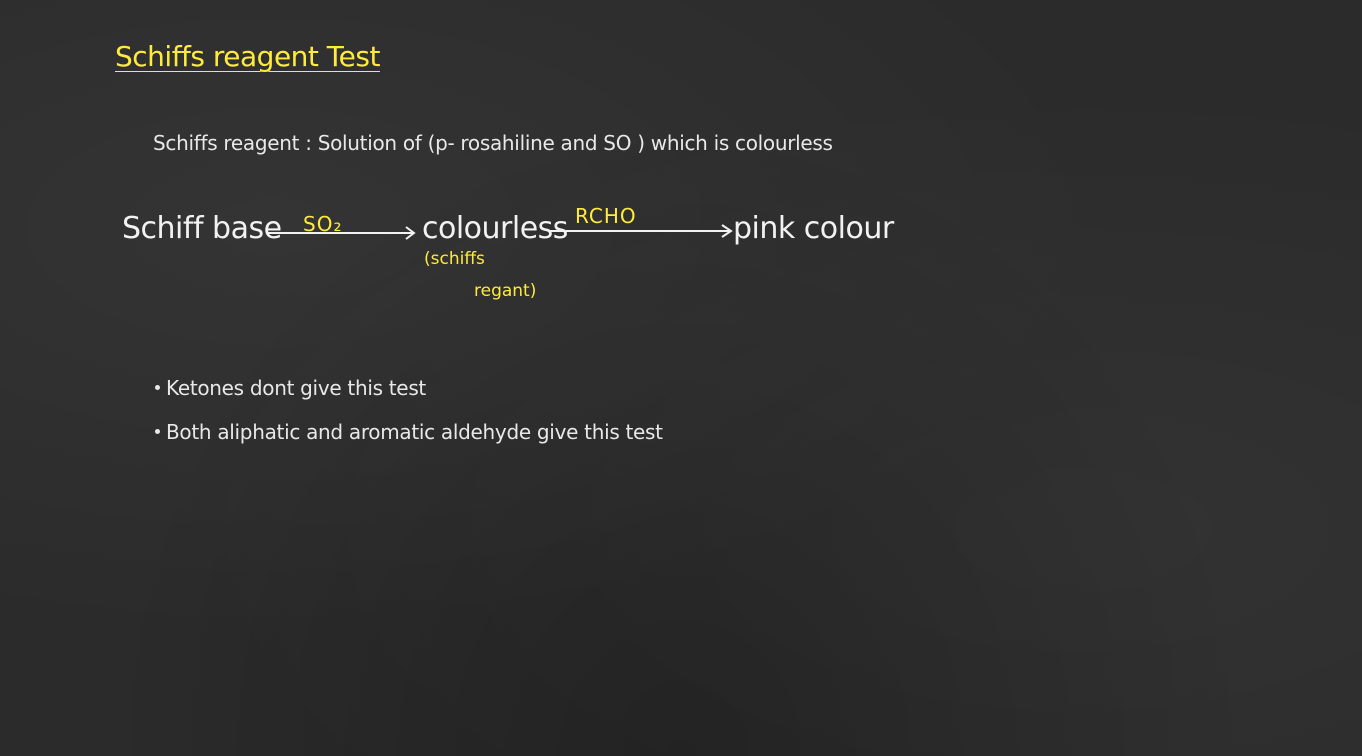  I want to click on arrow-1-icon, so click(342, 233).